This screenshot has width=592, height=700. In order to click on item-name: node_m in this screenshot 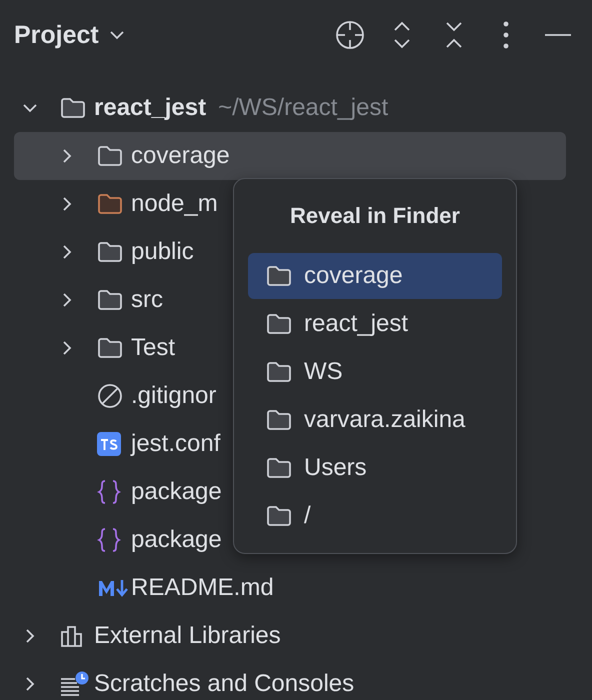, I will do `click(174, 204)`.